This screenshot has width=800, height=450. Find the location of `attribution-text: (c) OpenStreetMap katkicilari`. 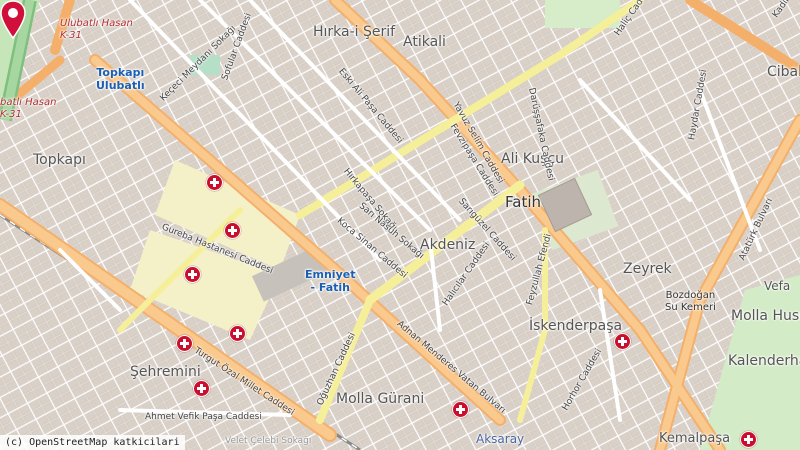

attribution-text: (c) OpenStreetMap katkicilari is located at coordinates (92, 442).